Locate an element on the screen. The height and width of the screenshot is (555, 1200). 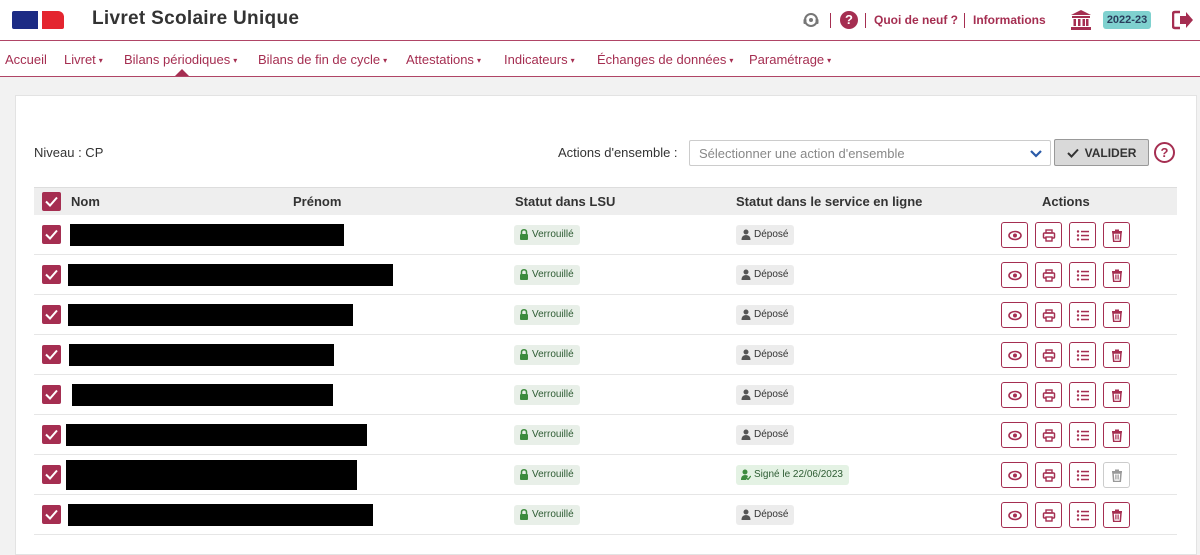
list-icon is located at coordinates (1082, 515).